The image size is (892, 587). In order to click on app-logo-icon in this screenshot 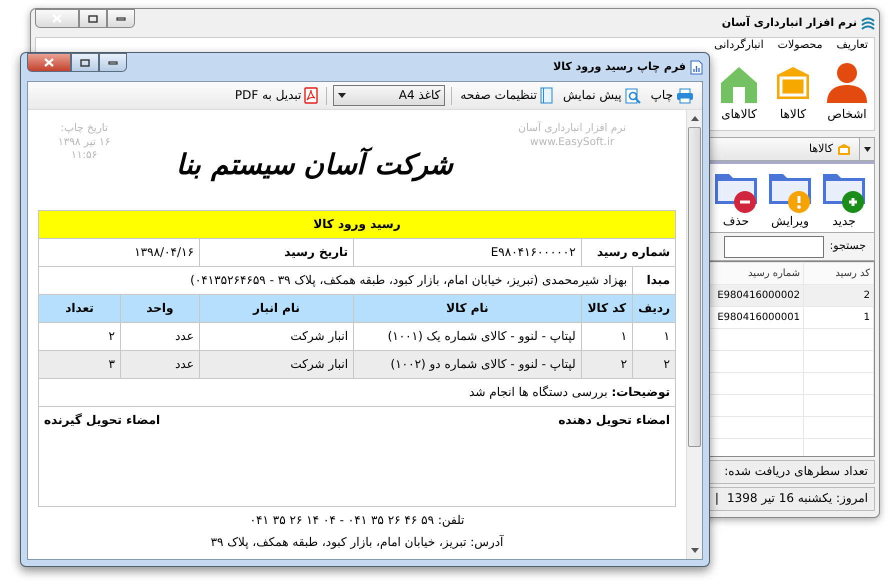, I will do `click(868, 23)`.